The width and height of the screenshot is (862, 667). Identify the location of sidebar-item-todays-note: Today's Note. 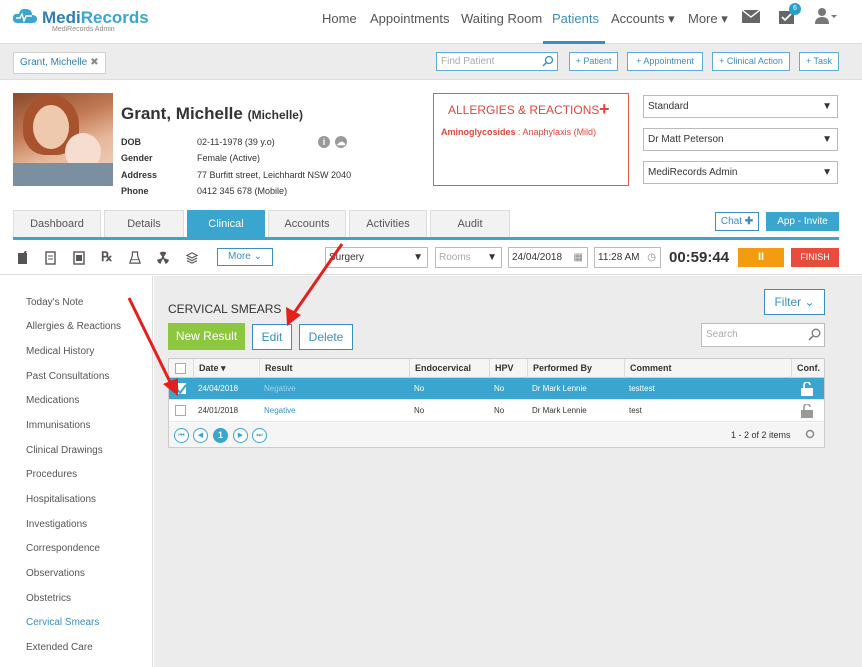
(55, 302).